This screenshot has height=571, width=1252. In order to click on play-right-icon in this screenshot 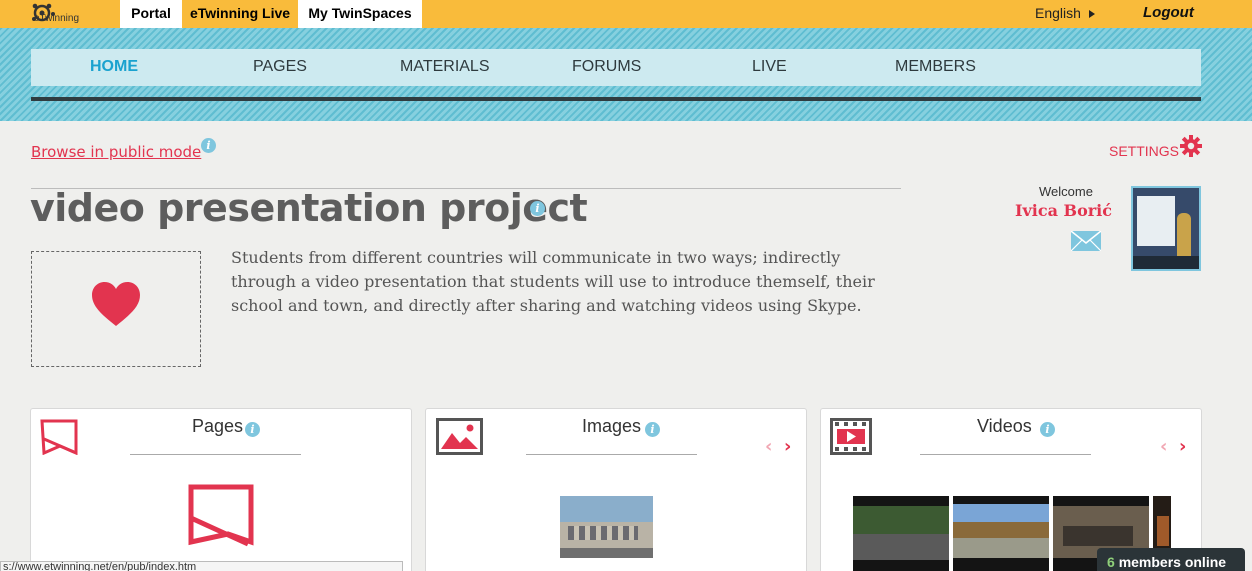, I will do `click(1092, 14)`.